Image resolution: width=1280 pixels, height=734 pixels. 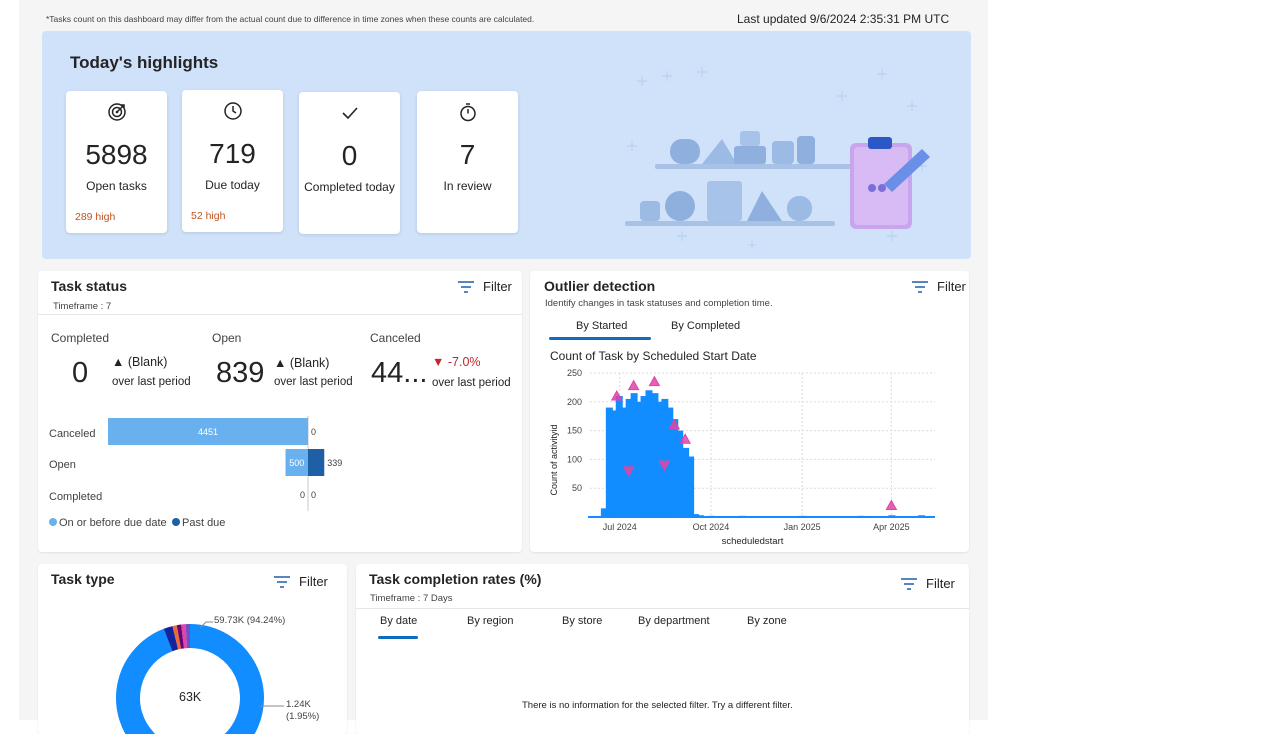 What do you see at coordinates (574, 431) in the screenshot?
I see `y-tick-label: 150` at bounding box center [574, 431].